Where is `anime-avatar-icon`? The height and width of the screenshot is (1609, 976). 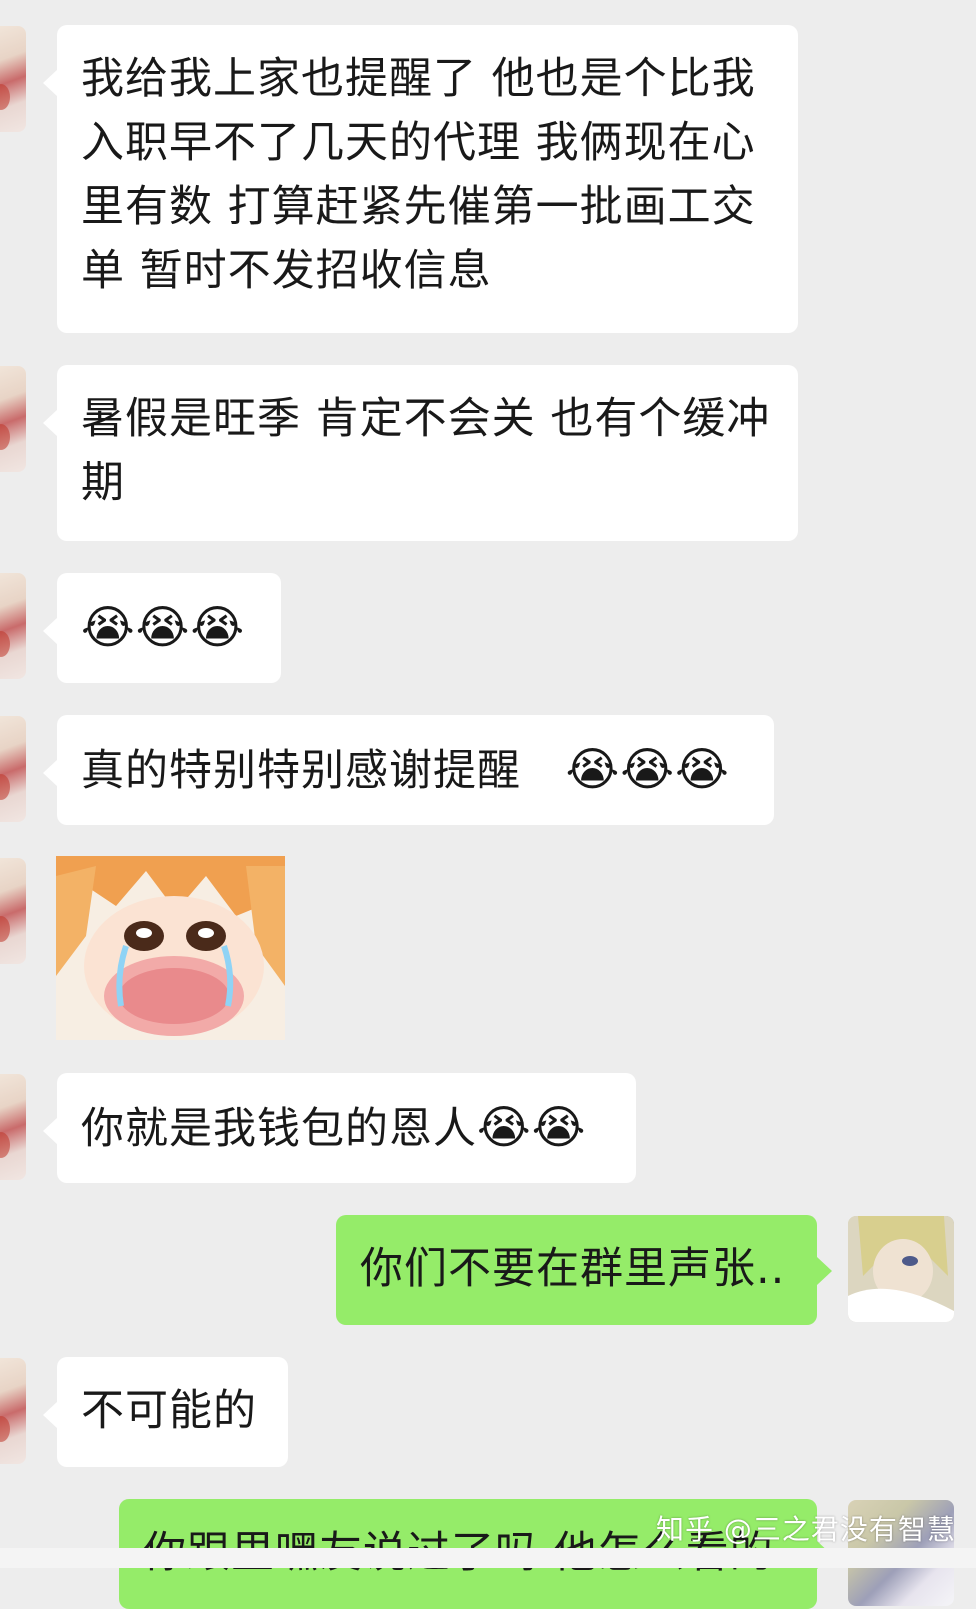
anime-avatar-icon is located at coordinates (901, 1269).